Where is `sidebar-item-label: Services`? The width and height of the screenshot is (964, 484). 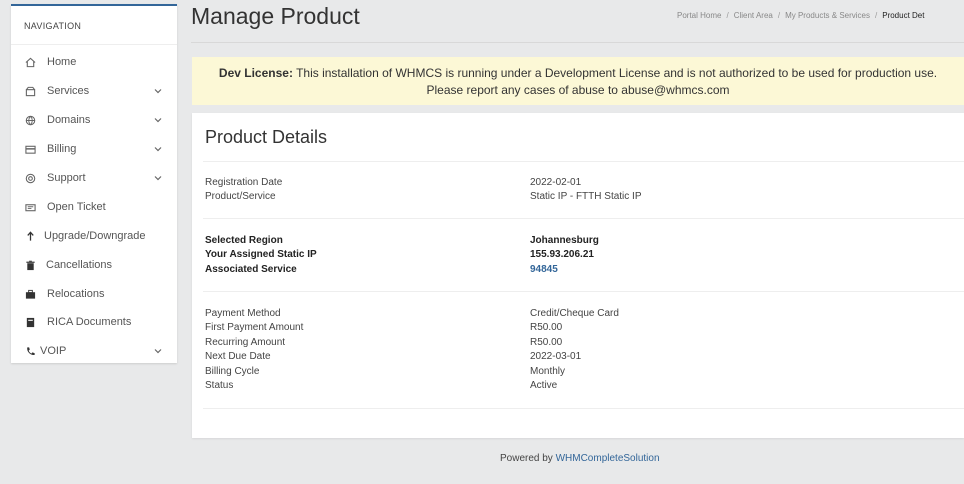
sidebar-item-label: Services is located at coordinates (68, 91).